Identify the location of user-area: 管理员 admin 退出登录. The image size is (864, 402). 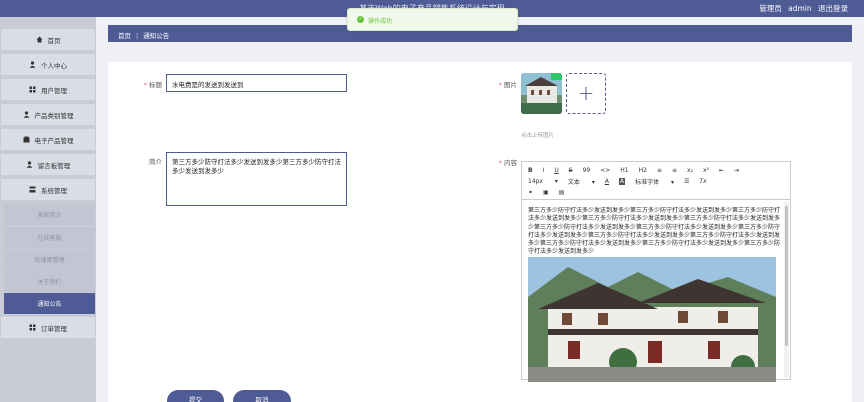
(801, 8).